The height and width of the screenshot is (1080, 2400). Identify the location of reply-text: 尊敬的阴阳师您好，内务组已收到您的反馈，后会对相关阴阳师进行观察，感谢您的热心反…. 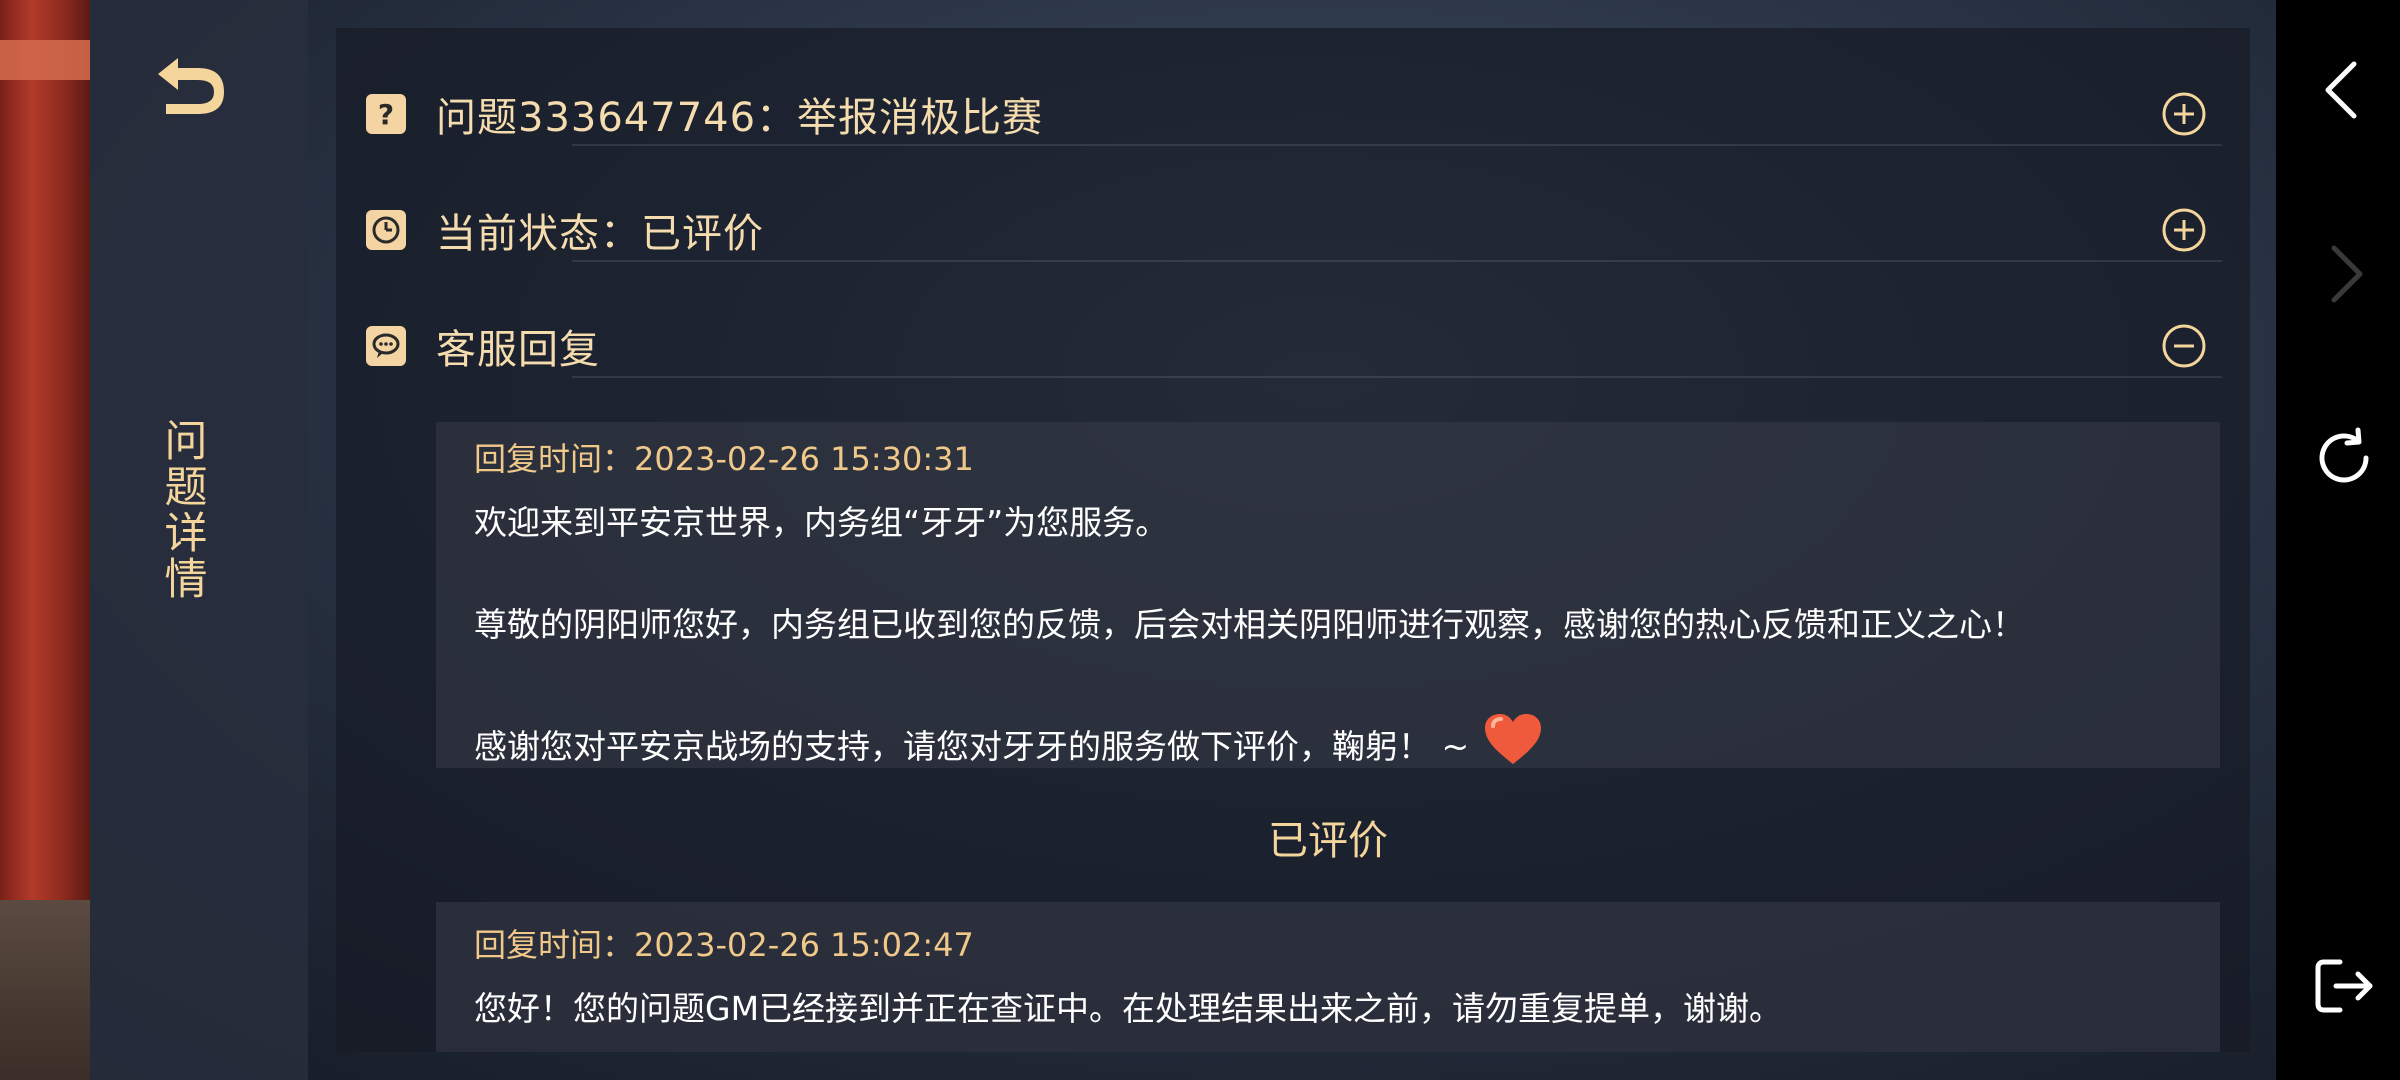
(1249, 624).